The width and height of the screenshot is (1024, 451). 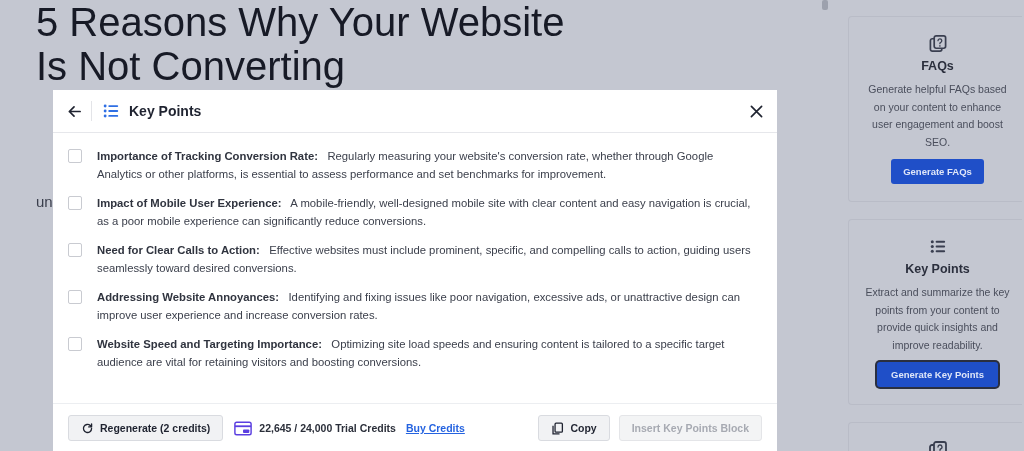 I want to click on card-title: FAQs, so click(x=937, y=66).